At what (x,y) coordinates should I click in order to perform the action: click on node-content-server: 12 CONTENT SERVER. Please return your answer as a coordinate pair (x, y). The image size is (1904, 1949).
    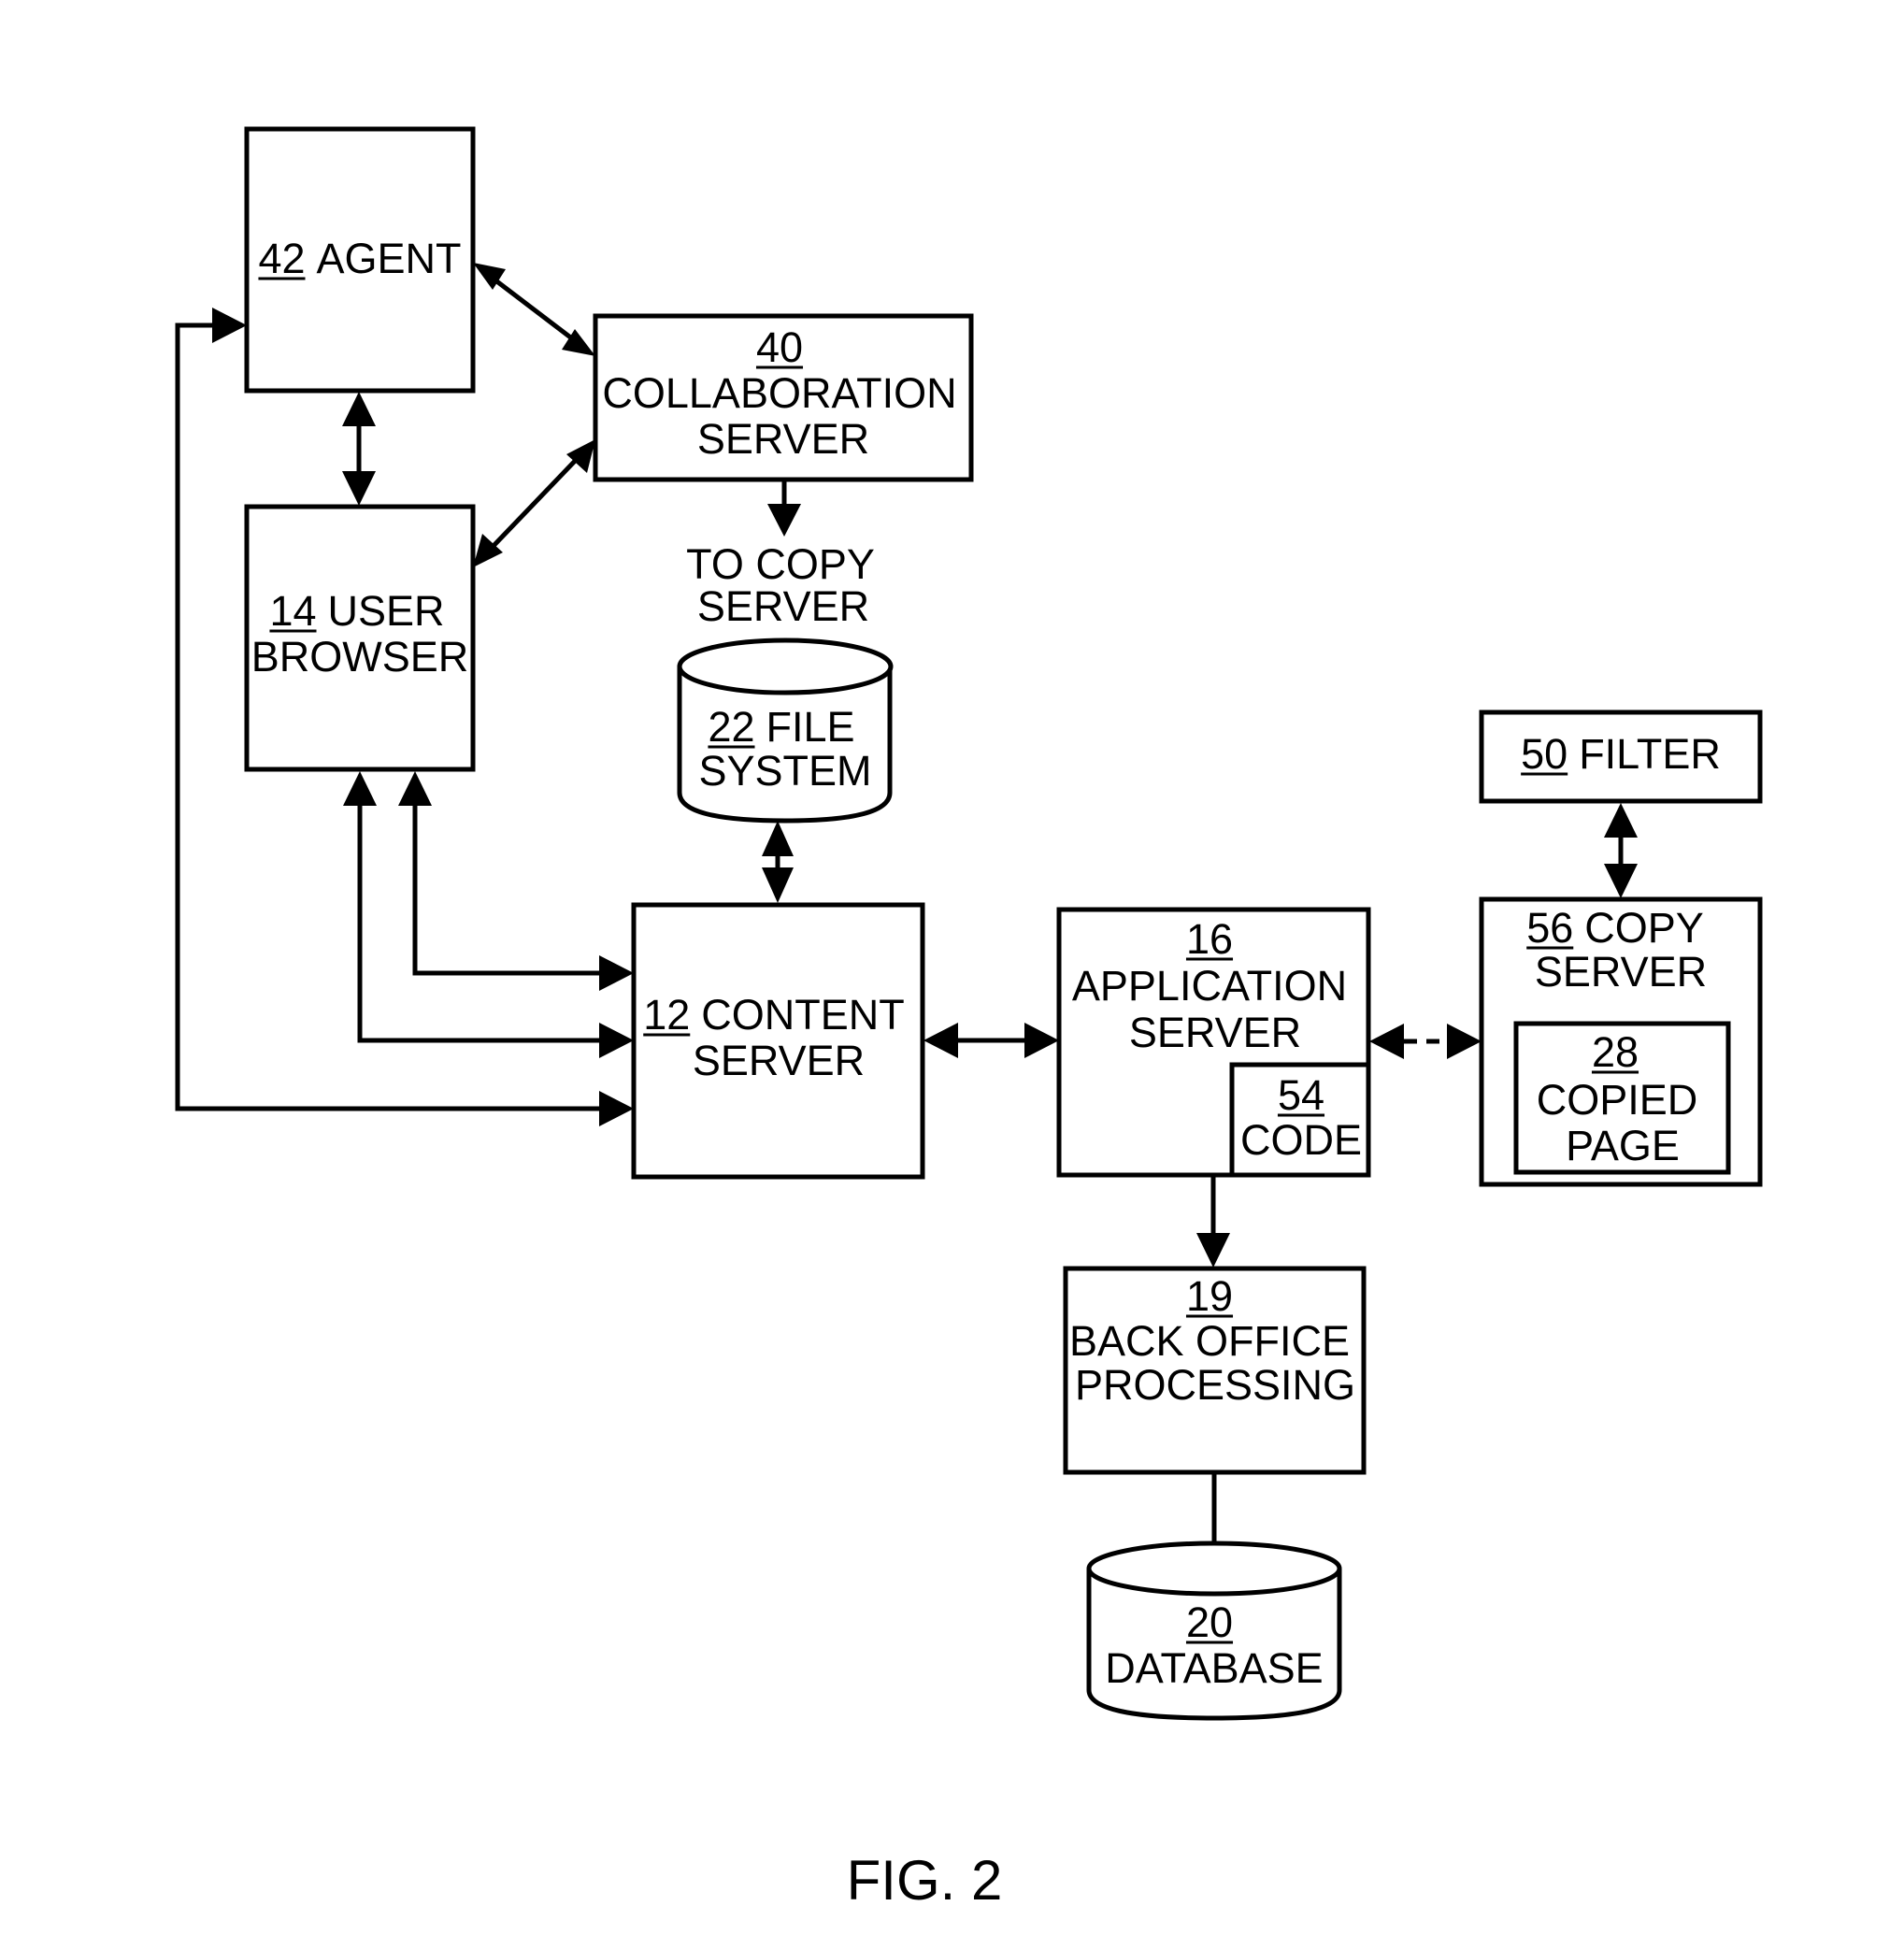
    Looking at the image, I should click on (778, 1041).